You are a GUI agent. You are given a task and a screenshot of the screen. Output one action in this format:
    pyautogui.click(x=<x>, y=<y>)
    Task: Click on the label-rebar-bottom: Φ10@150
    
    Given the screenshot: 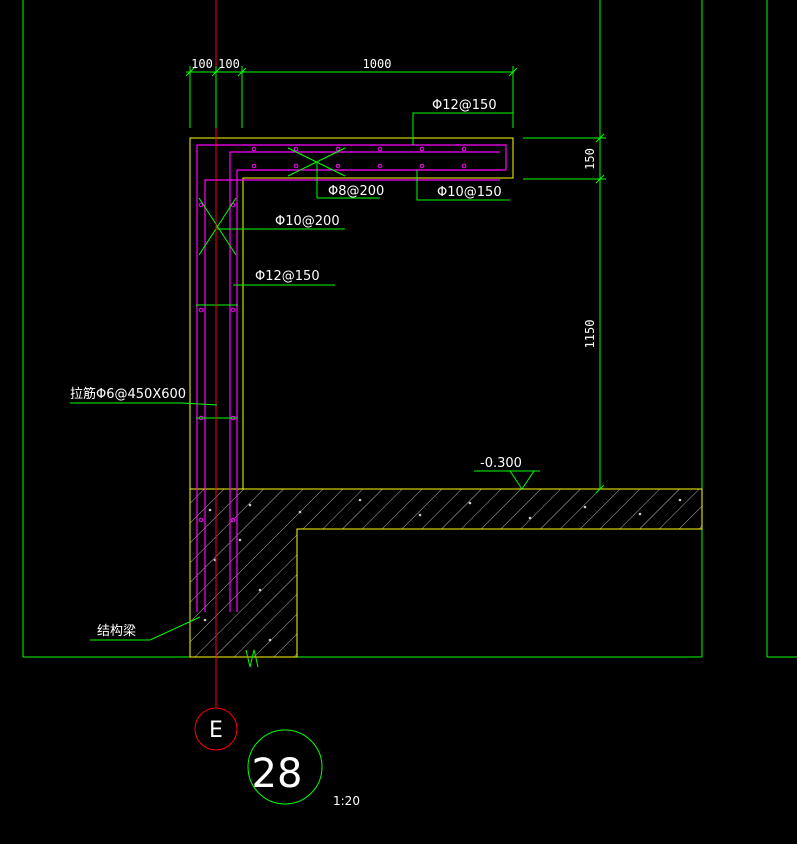 What is the action you would take?
    pyautogui.click(x=469, y=192)
    